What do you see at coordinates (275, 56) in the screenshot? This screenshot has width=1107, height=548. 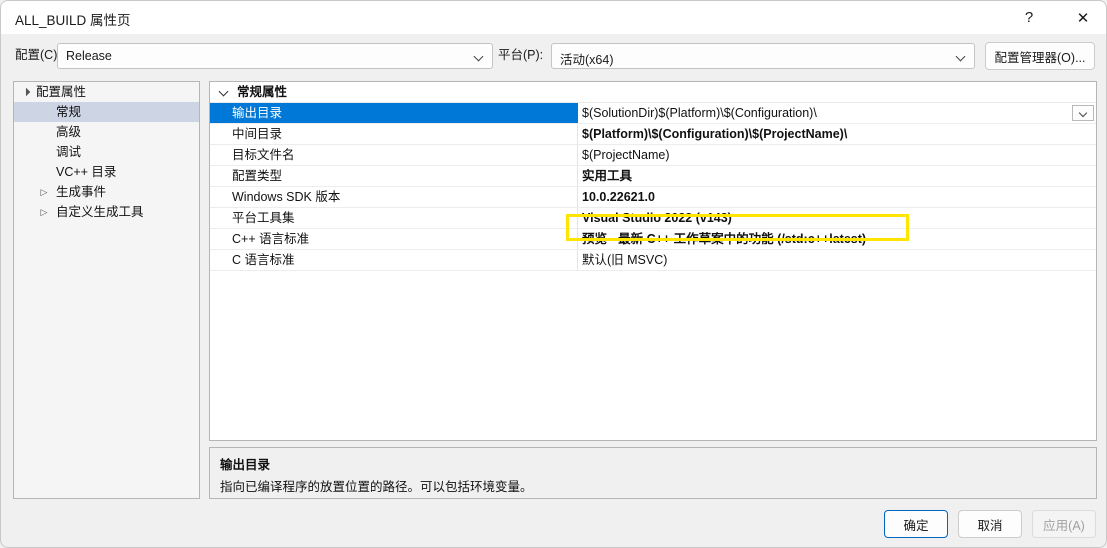 I see `configuration-dropdown: Release` at bounding box center [275, 56].